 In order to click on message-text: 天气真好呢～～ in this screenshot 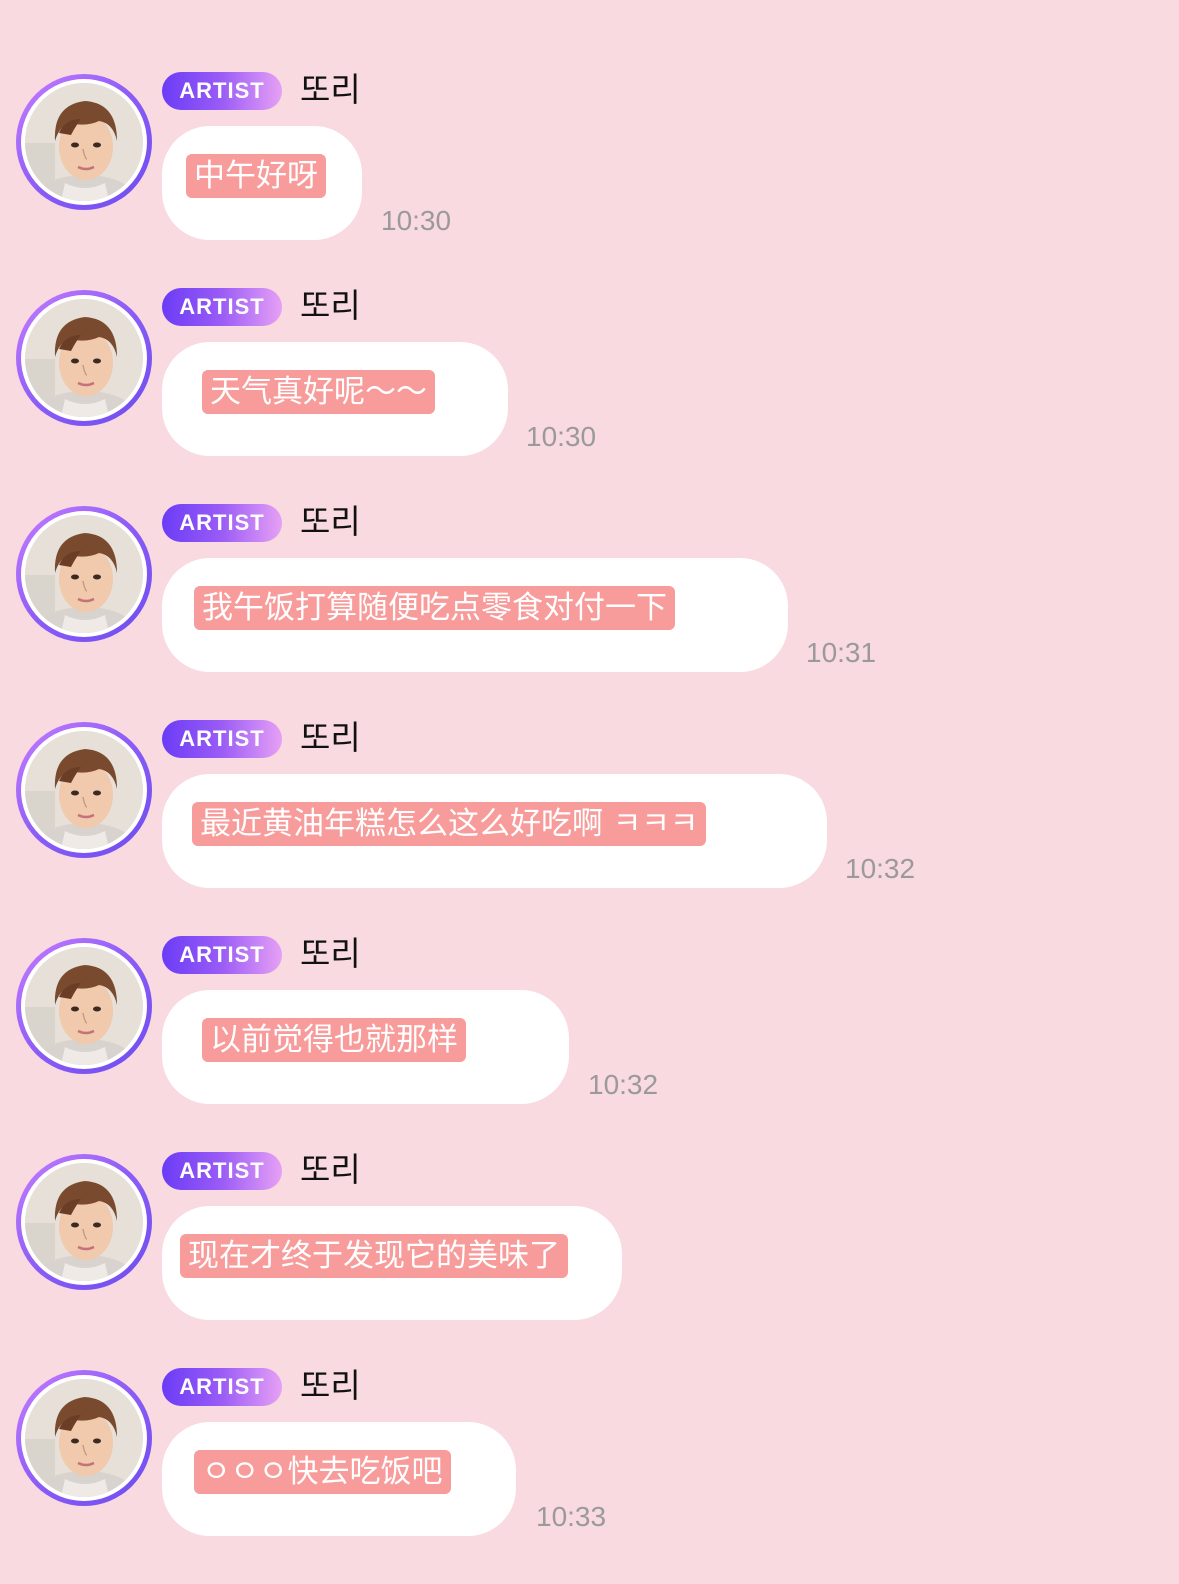, I will do `click(318, 392)`.